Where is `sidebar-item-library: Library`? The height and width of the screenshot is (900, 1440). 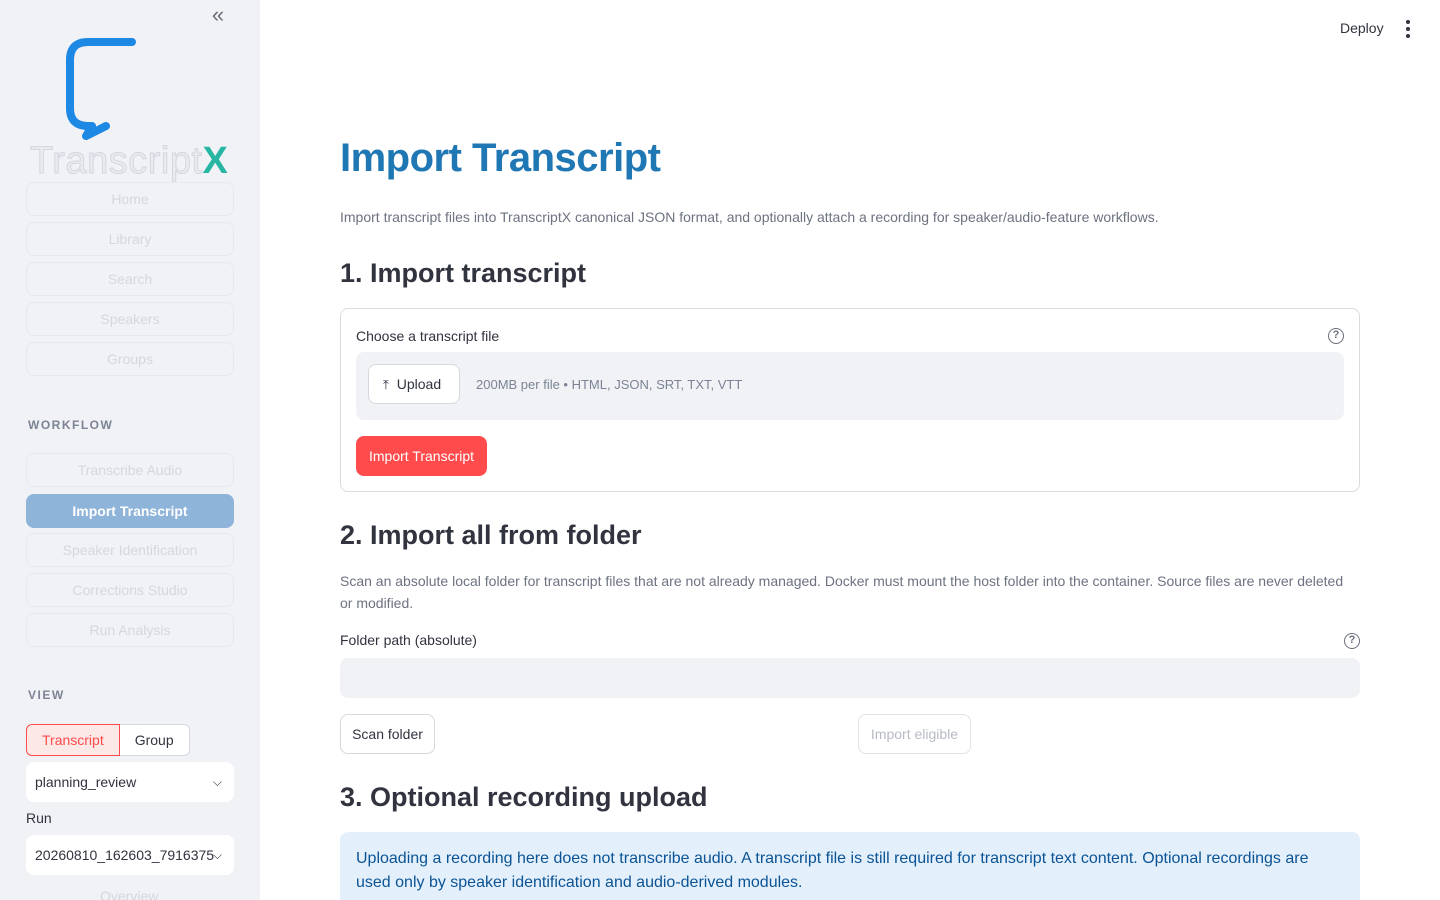
sidebar-item-library: Library is located at coordinates (130, 239).